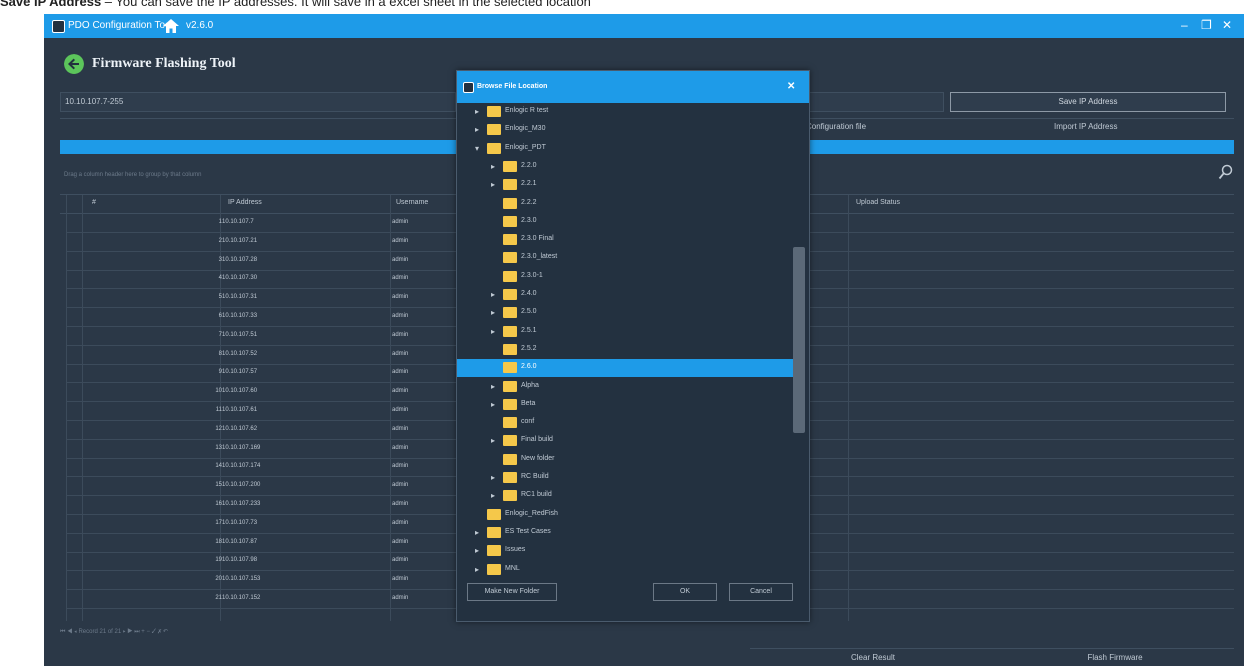 This screenshot has width=1257, height=666. What do you see at coordinates (258, 102) in the screenshot?
I see `ip-range-input: 10.10.107.7-255` at bounding box center [258, 102].